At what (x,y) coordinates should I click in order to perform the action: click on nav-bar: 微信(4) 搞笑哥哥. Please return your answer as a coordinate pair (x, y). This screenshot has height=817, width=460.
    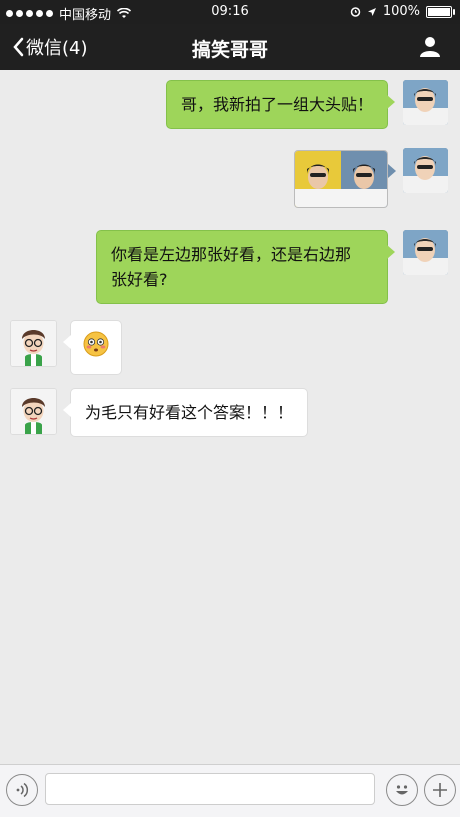
    Looking at the image, I should click on (230, 47).